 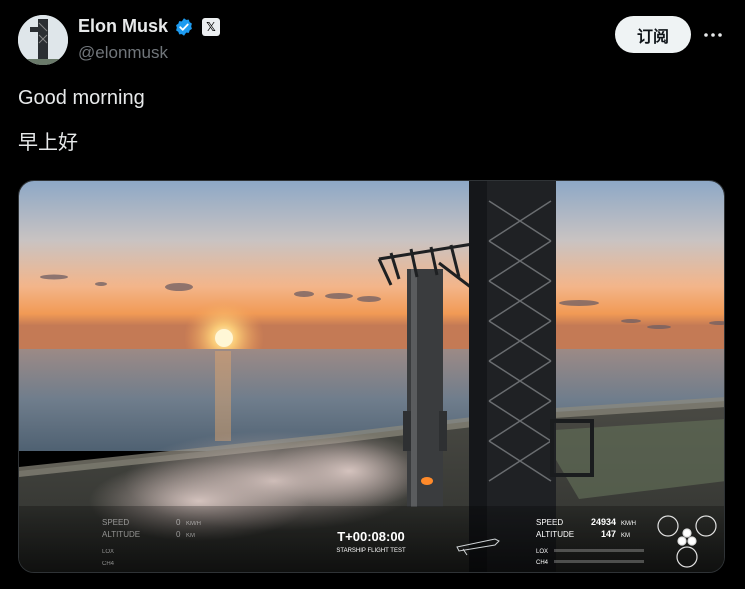 I want to click on author-name-row: Elon Musk 𝕏, so click(x=149, y=26).